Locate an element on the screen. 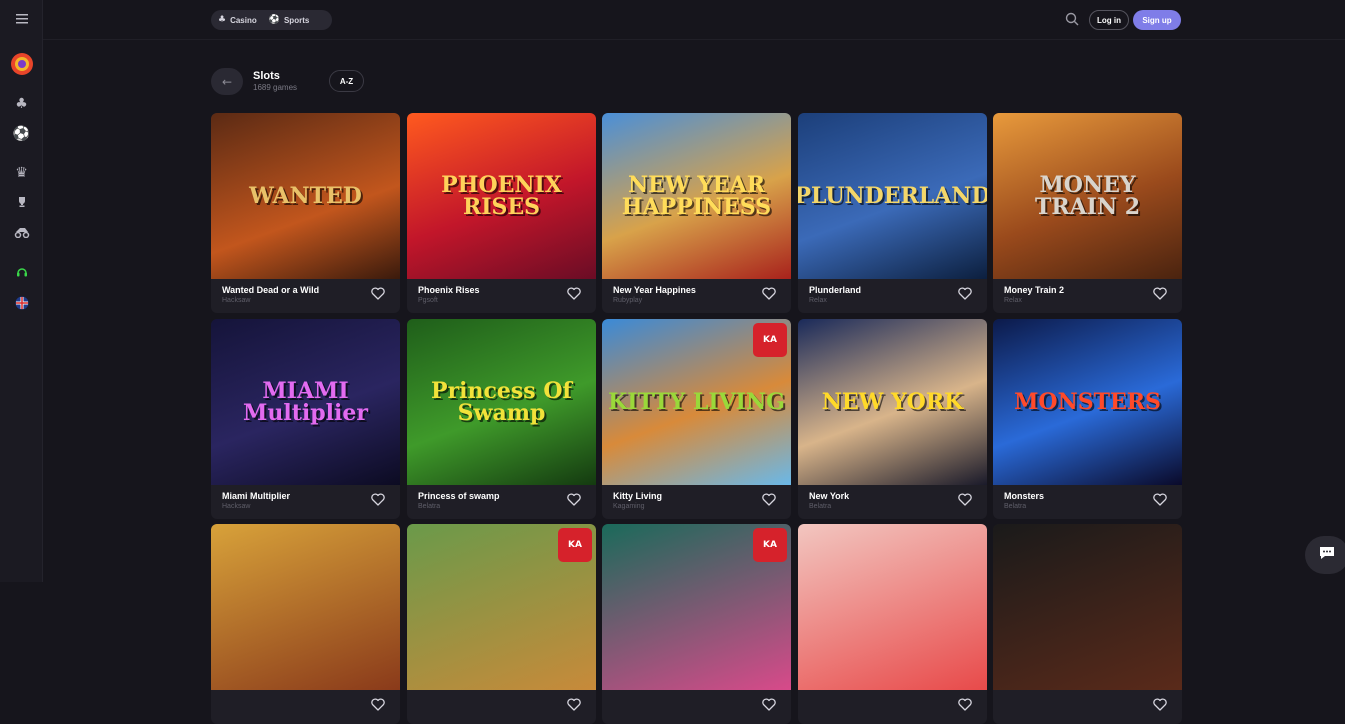 The width and height of the screenshot is (1345, 724). game-card: WANTED Wanted Dead or a Wild Hacksaw is located at coordinates (305, 213).